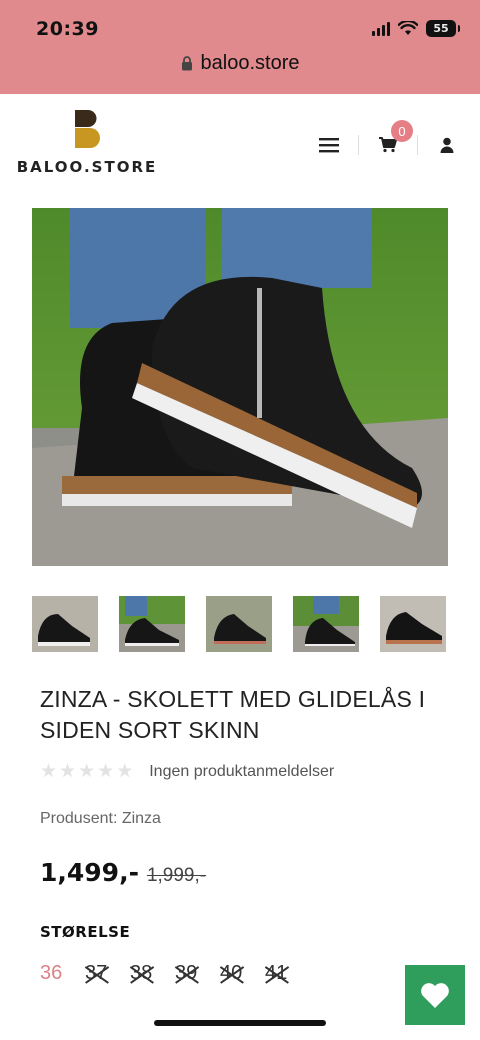 The height and width of the screenshot is (1040, 480). What do you see at coordinates (287, 973) in the screenshot?
I see `size-option-unavailable: 41` at bounding box center [287, 973].